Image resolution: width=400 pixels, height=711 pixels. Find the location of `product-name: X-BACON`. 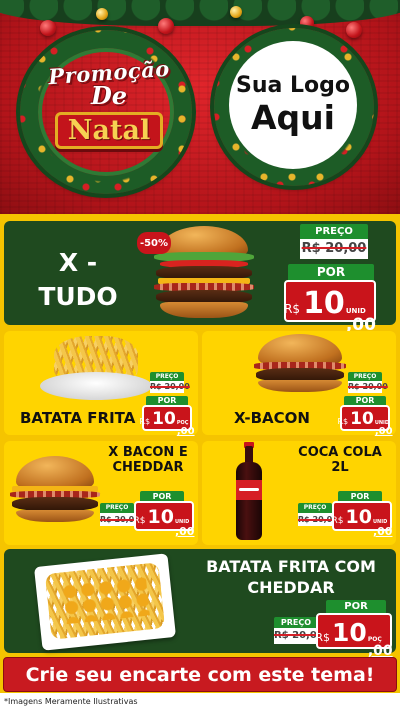

product-name: X-BACON is located at coordinates (272, 418).